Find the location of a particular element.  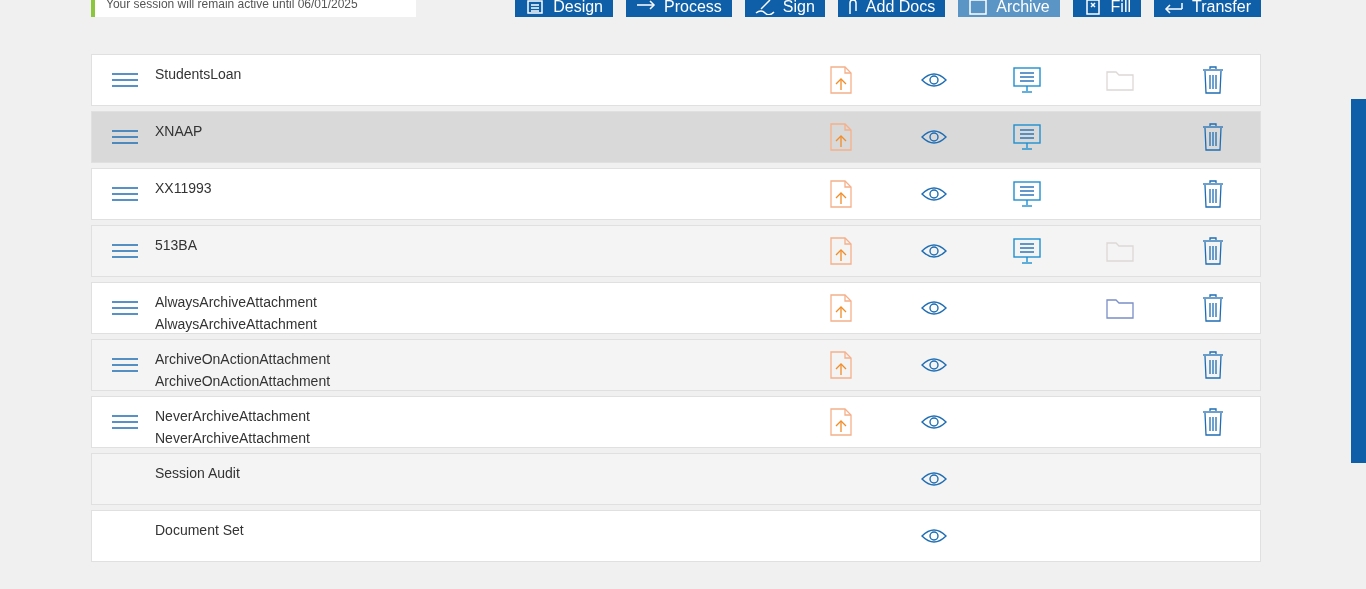

toolbar-button: Transfer is located at coordinates (1207, 8).